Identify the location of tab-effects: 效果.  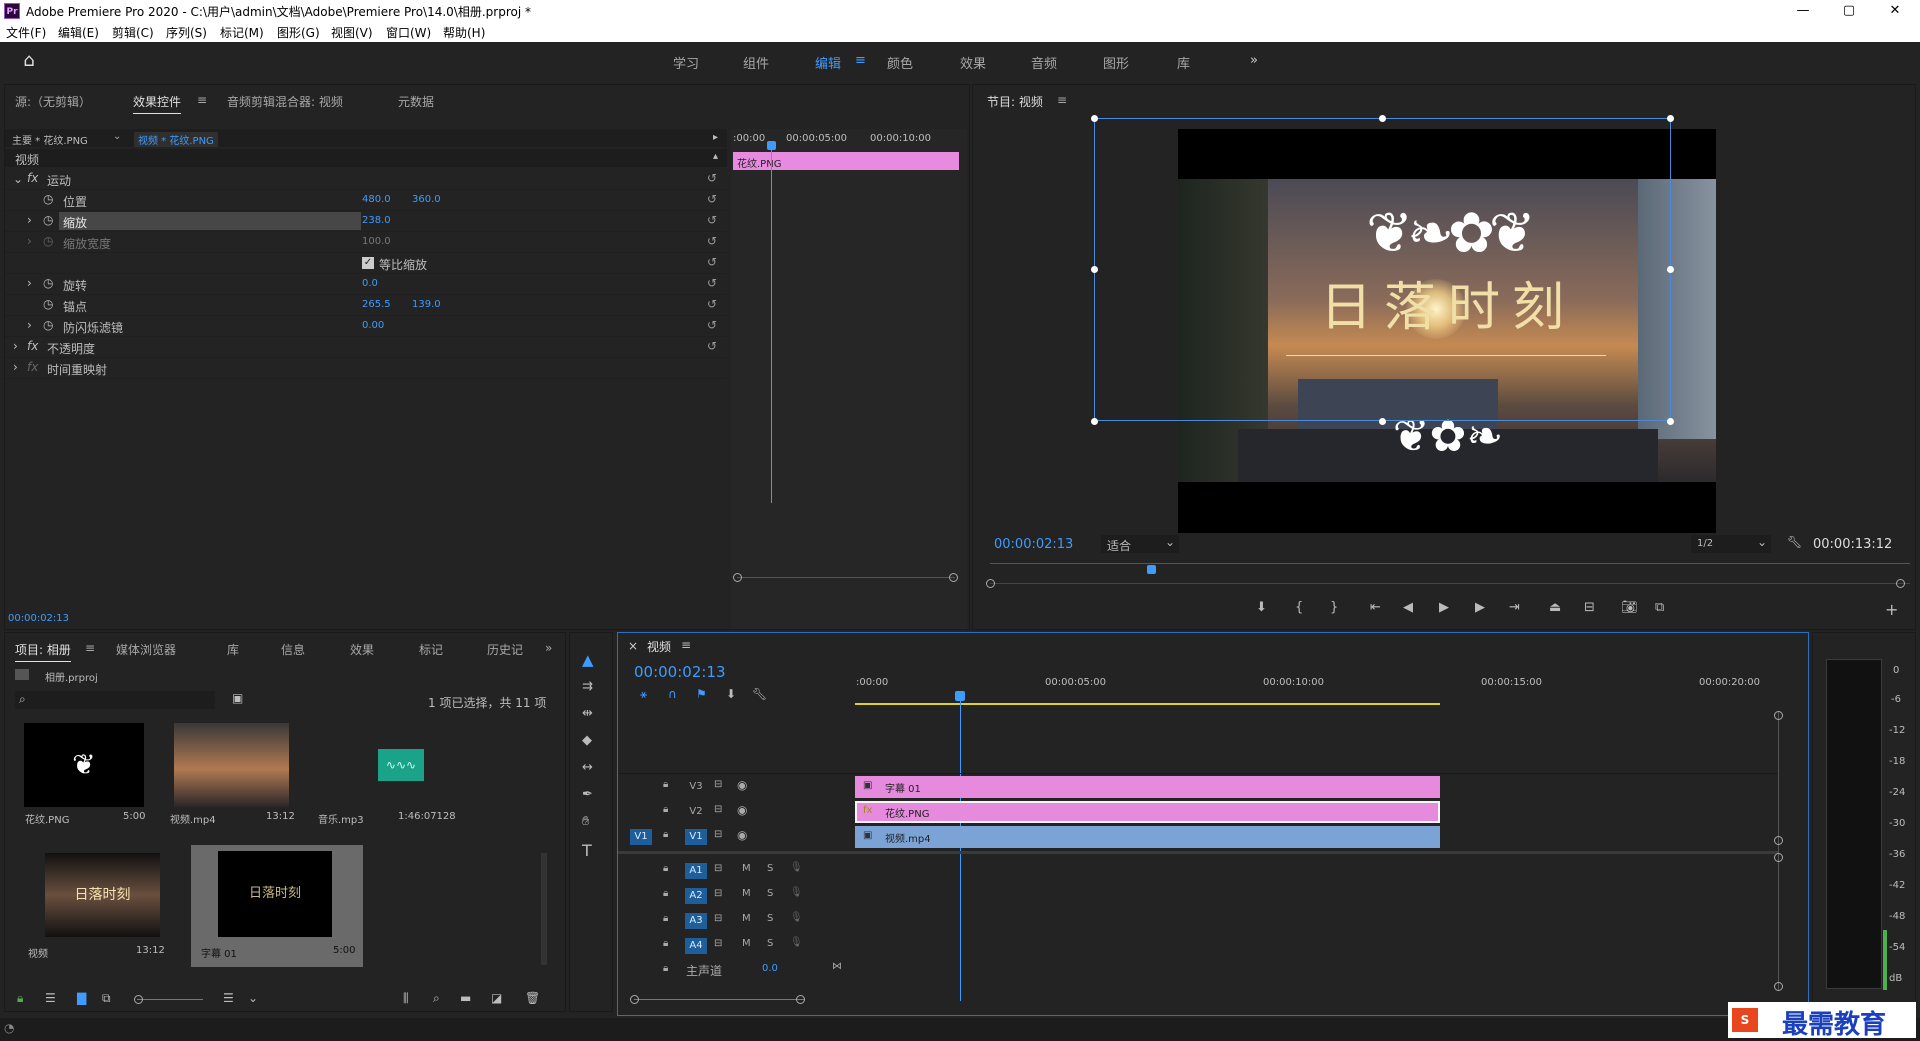
(362, 649).